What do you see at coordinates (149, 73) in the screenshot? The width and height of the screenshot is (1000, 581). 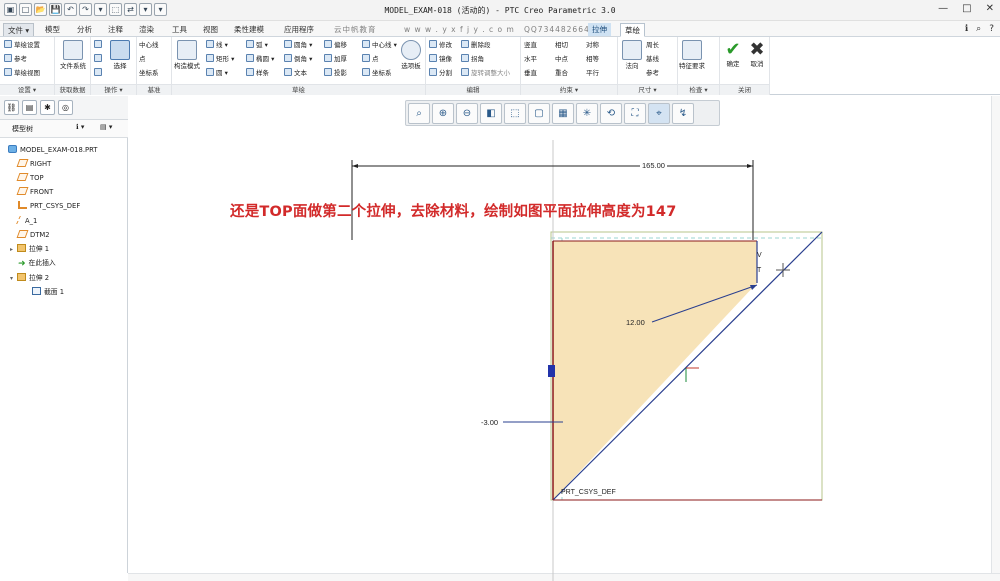 I see `datum-csys-button: 坐标系` at bounding box center [149, 73].